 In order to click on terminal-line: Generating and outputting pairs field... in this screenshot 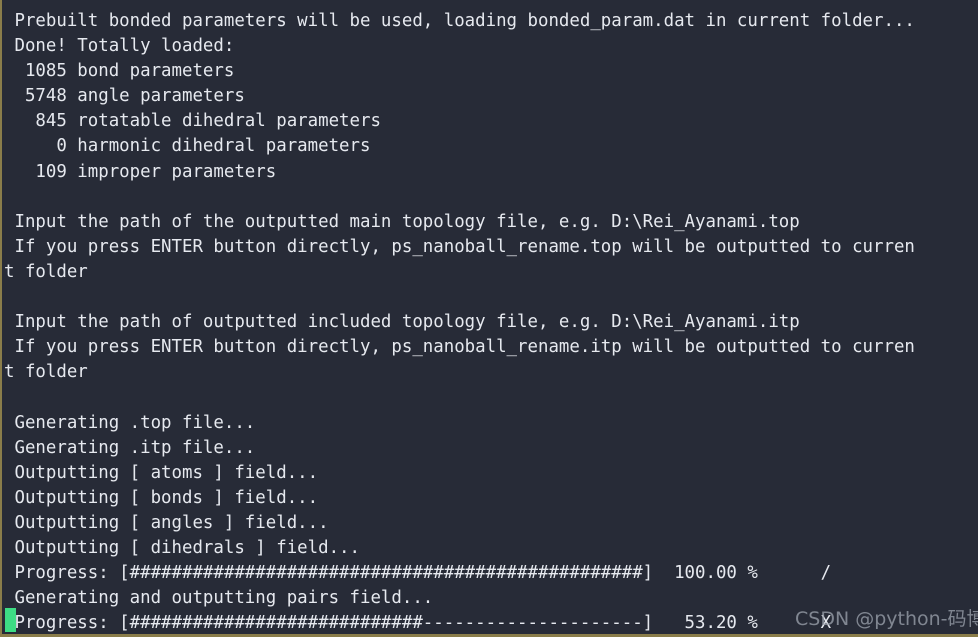, I will do `click(219, 598)`.